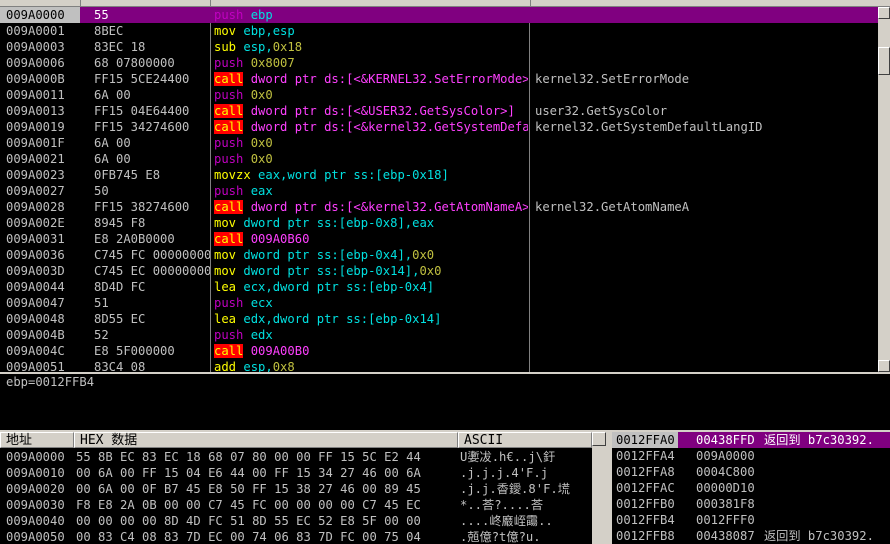 This screenshot has width=890, height=544. Describe the element at coordinates (439, 15) in the screenshot. I see `disasm-row: 009A0000 55 push ebp` at that location.